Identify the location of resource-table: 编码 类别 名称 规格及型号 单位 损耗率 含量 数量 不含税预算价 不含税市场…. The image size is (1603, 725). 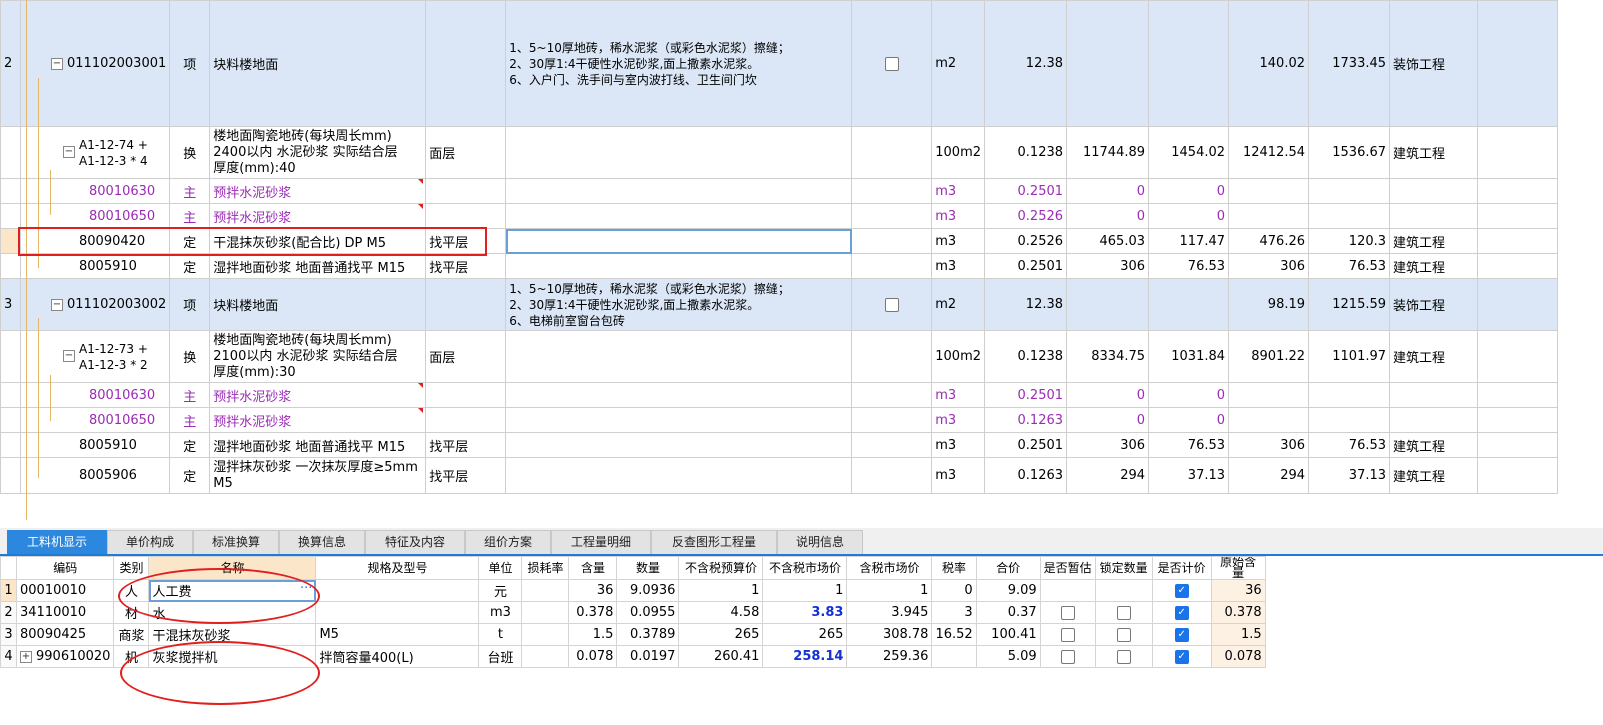
(633, 612).